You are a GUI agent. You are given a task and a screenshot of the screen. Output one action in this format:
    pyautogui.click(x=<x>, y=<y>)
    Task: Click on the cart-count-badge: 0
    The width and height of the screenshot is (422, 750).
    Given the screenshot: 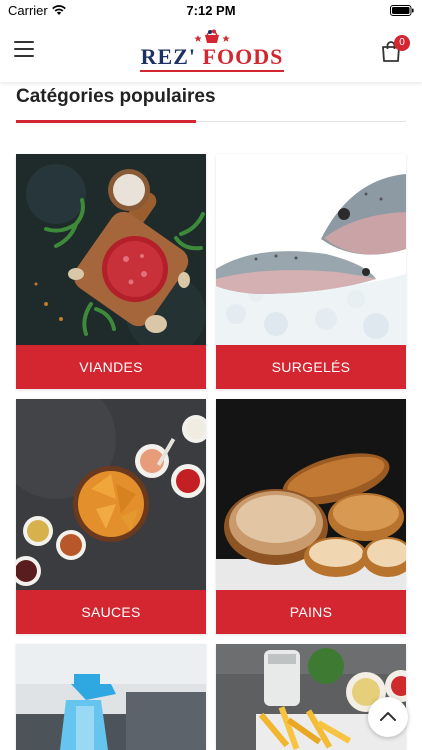 What is the action you would take?
    pyautogui.click(x=402, y=43)
    